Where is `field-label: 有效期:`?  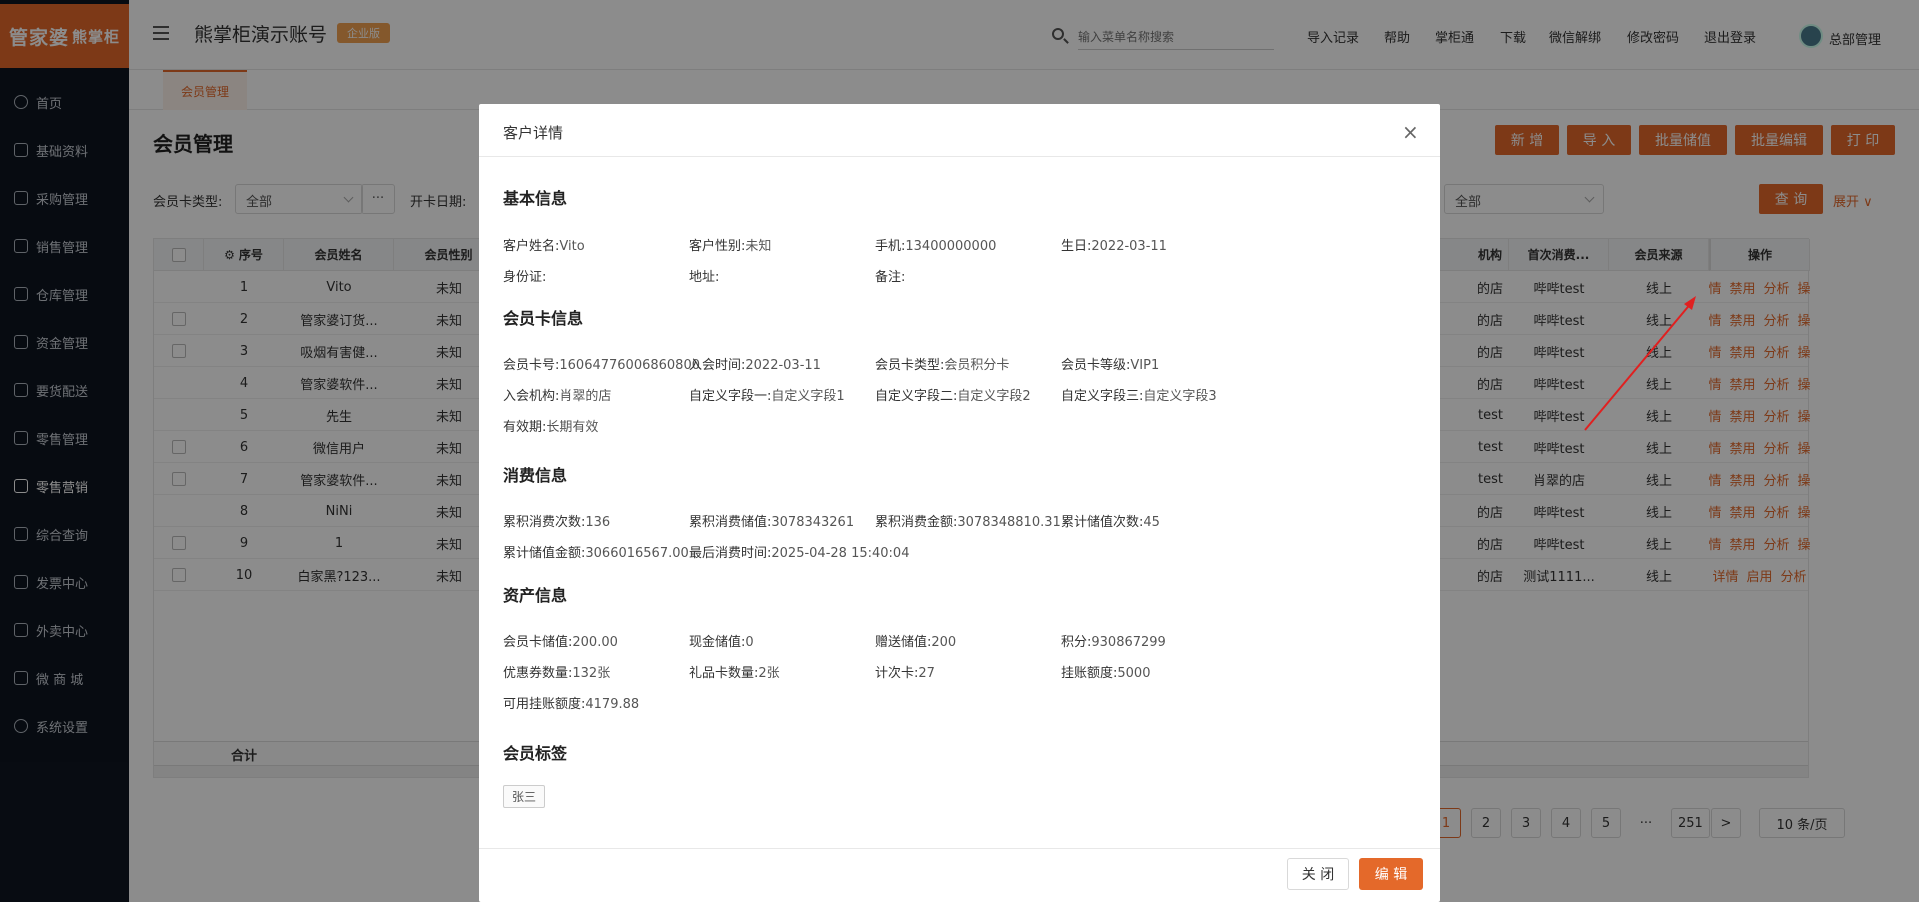 field-label: 有效期: is located at coordinates (525, 427).